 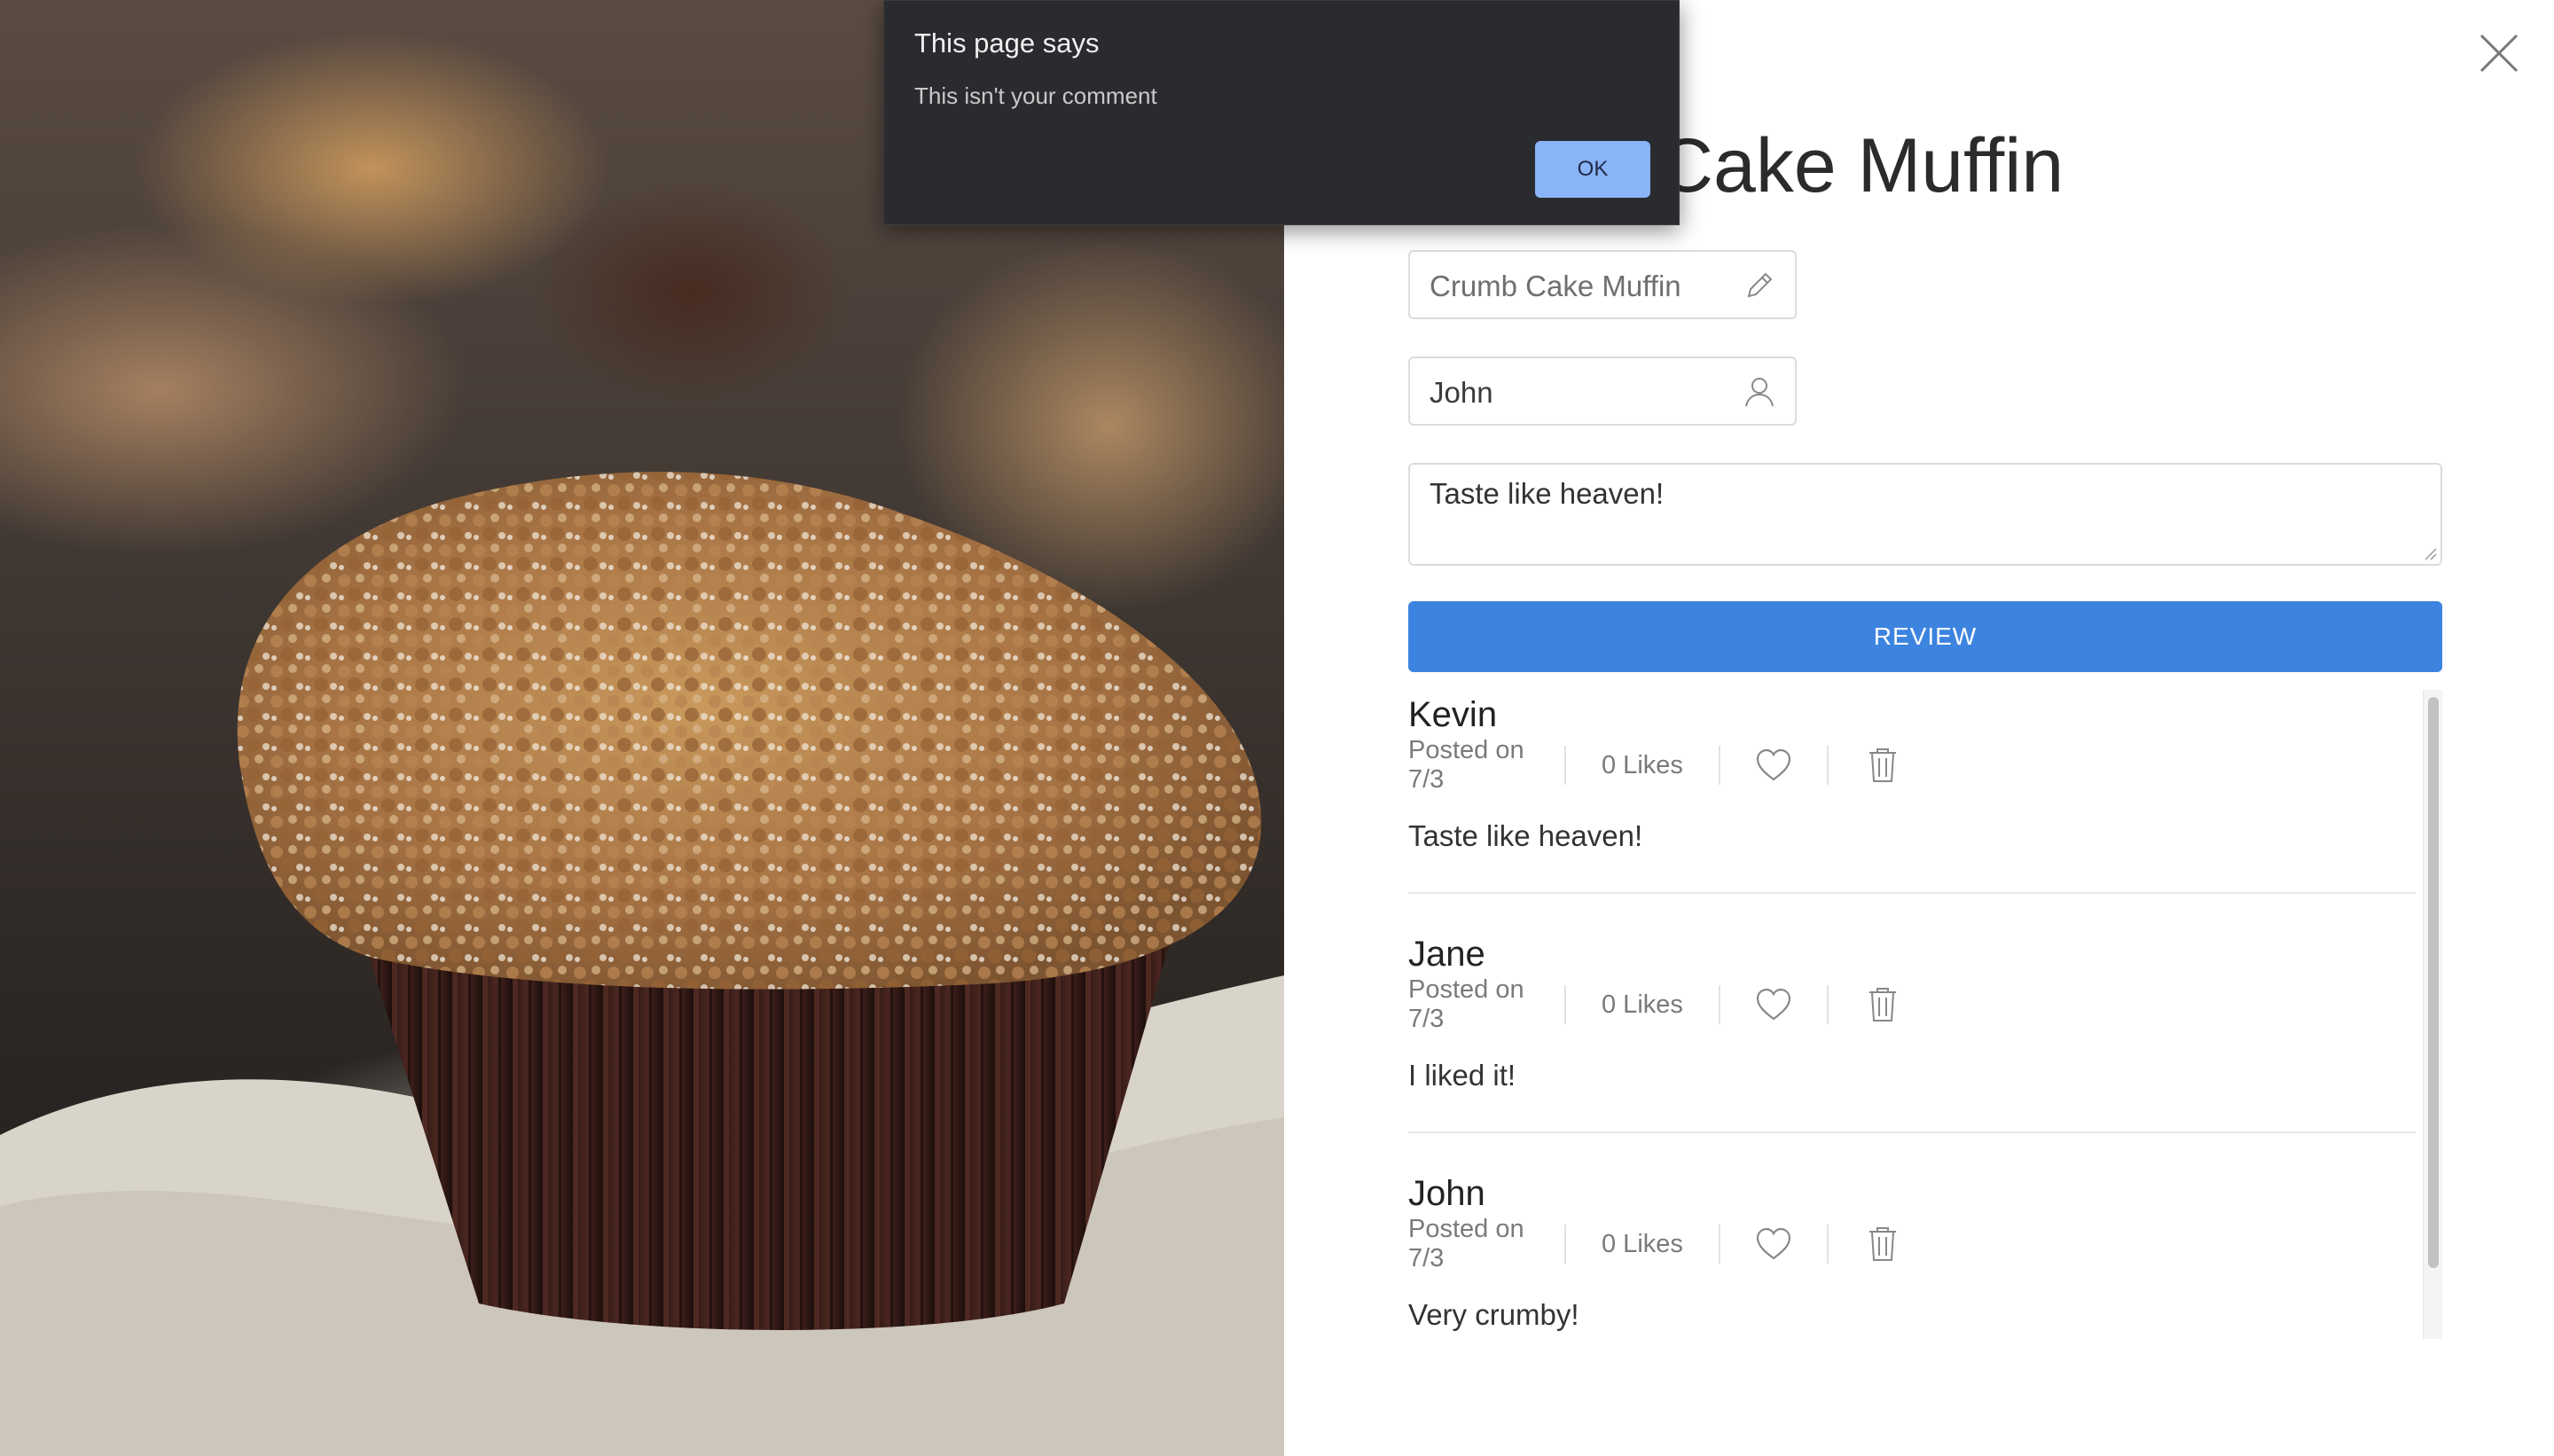 I want to click on close-button, so click(x=2499, y=53).